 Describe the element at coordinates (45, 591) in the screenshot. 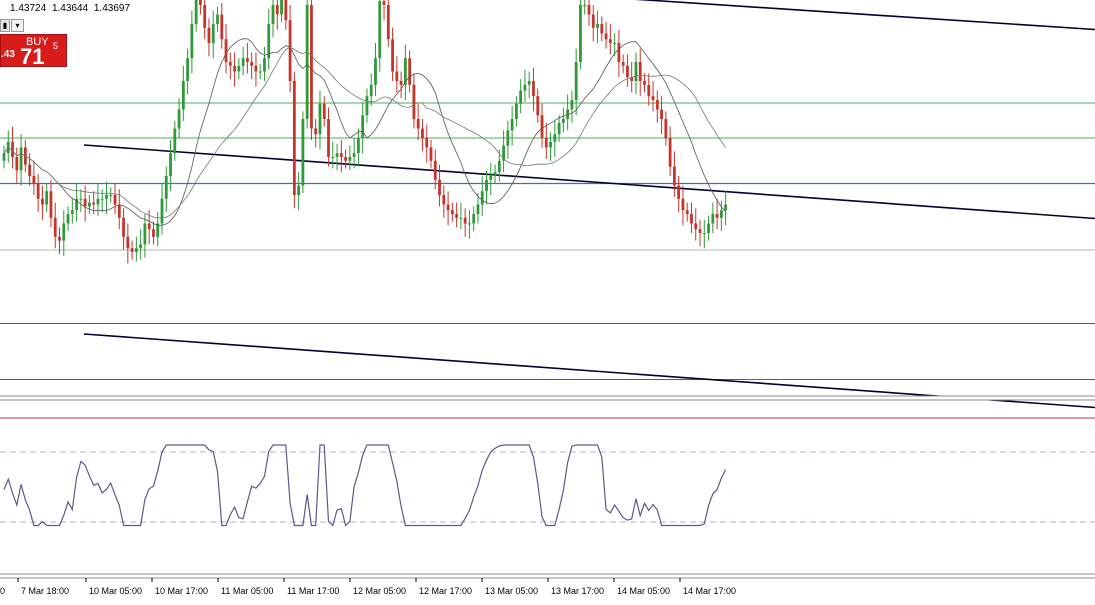

I see `time-axis-label: 7 Mar 18:00` at that location.